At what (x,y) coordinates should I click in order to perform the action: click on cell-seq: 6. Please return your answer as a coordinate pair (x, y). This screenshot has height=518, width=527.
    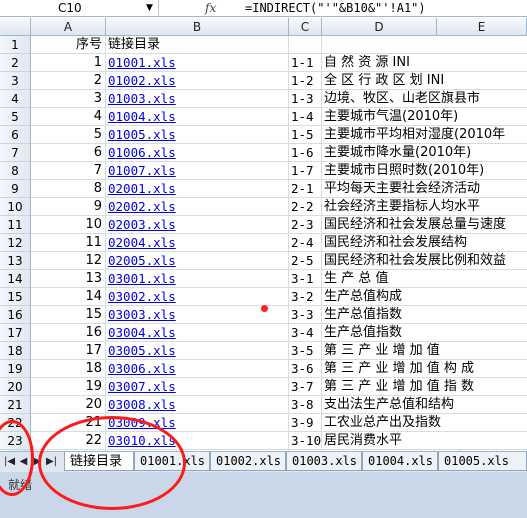
    Looking at the image, I should click on (68, 153).